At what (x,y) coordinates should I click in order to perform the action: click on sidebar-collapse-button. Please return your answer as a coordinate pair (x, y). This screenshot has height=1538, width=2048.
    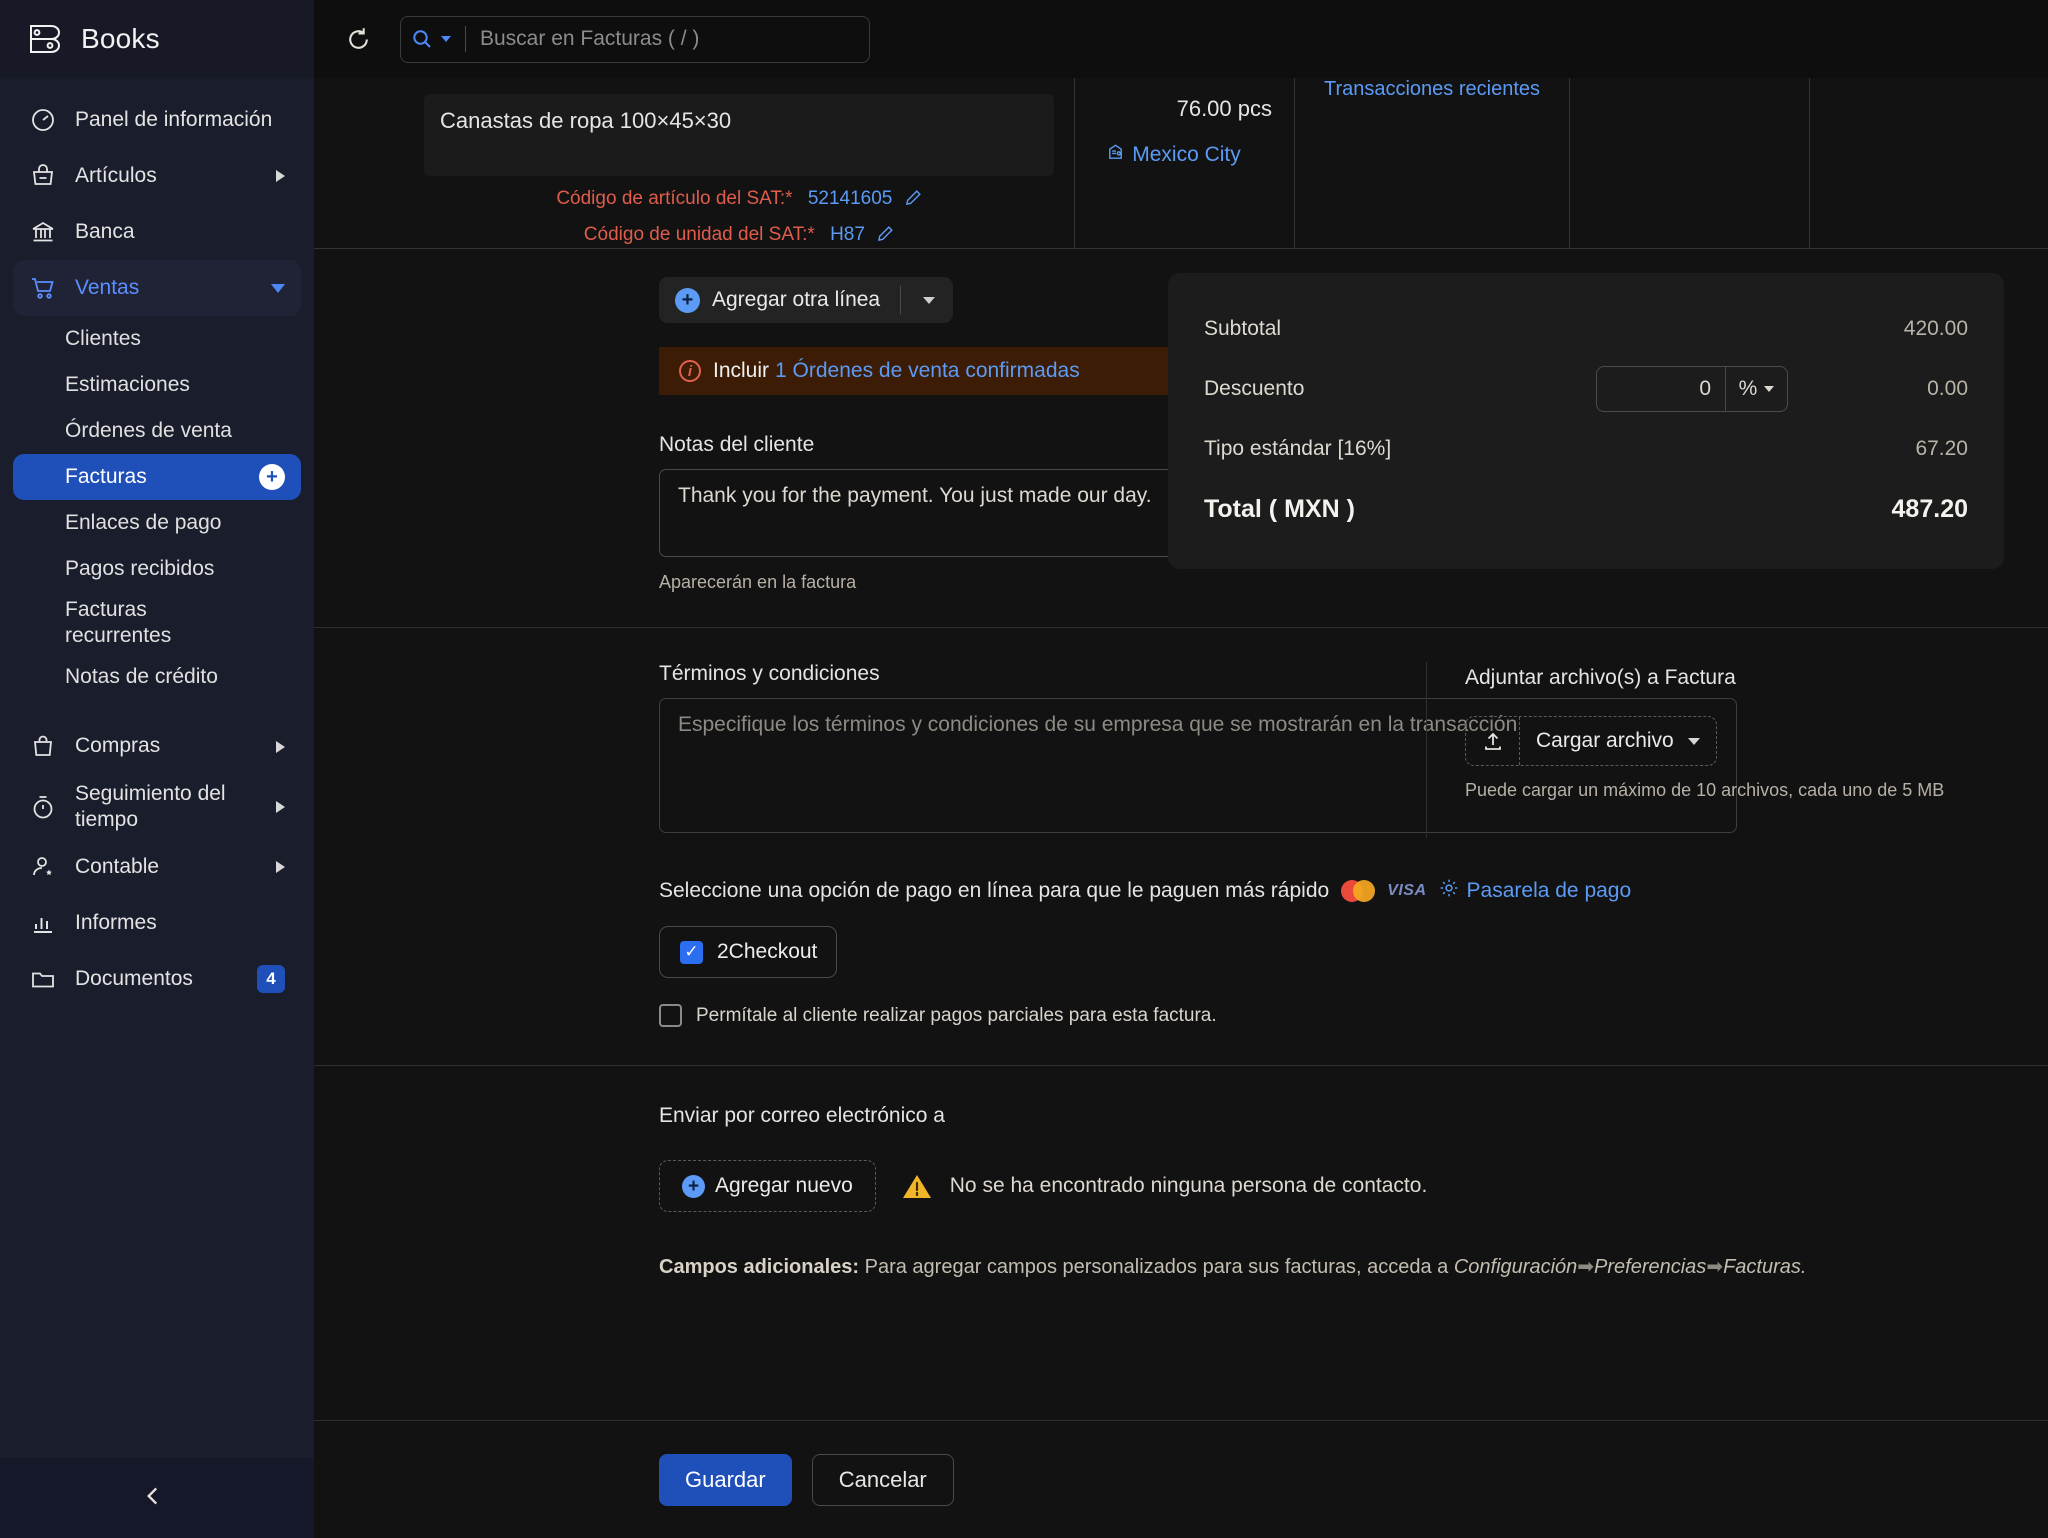
    Looking at the image, I should click on (157, 1498).